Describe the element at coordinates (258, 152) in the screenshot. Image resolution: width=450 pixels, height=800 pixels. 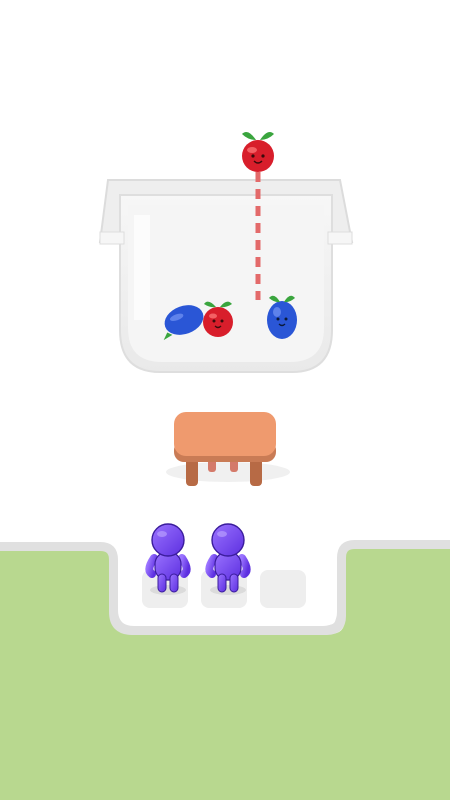
I see `red-fruit-icon` at that location.